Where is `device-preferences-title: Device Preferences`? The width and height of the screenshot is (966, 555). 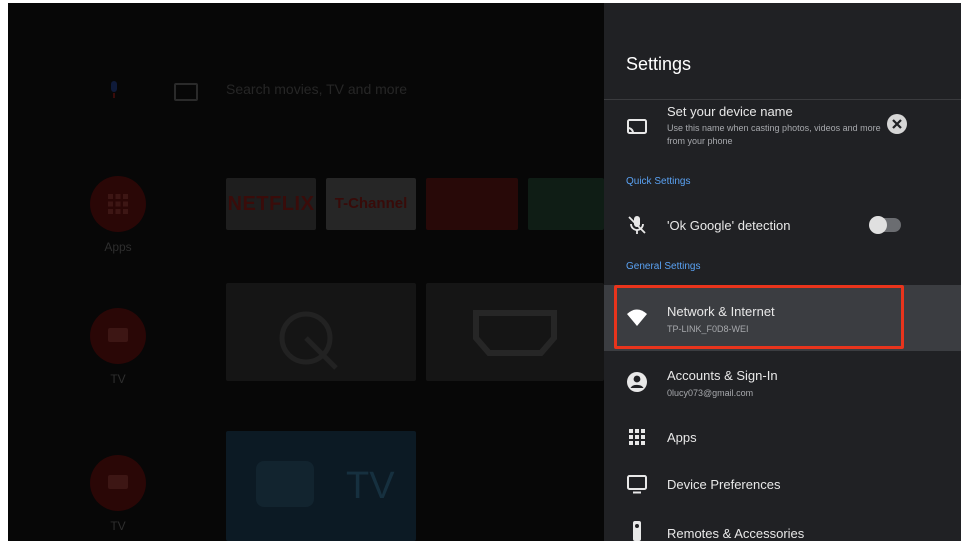
device-preferences-title: Device Preferences is located at coordinates (724, 484).